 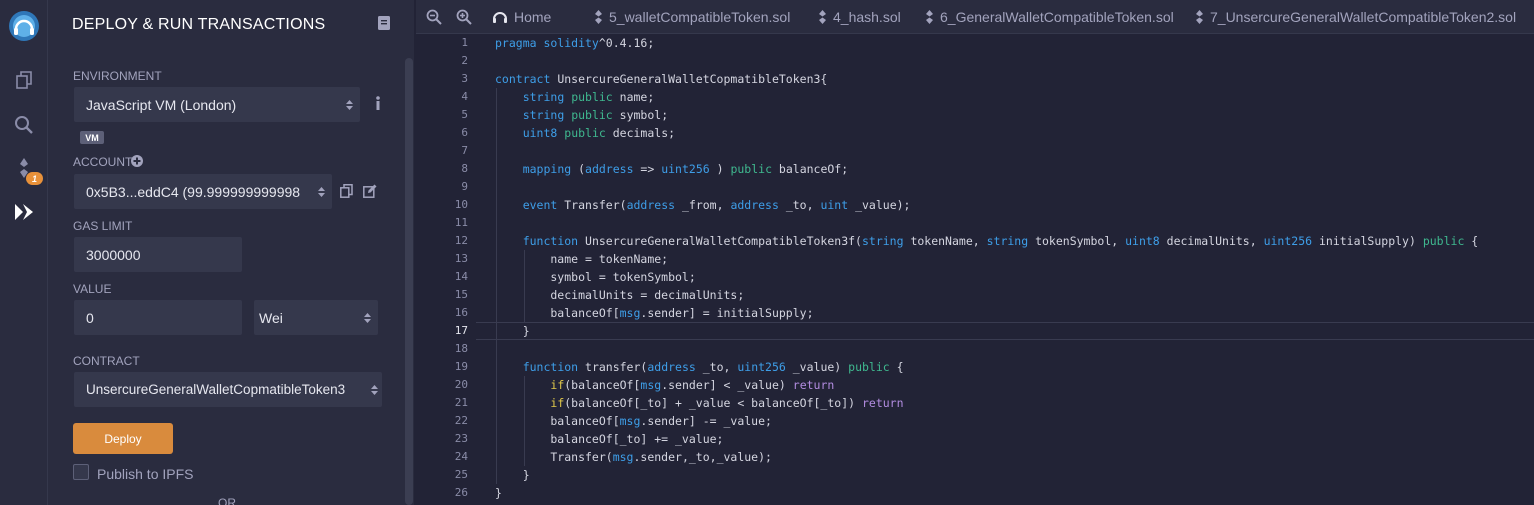 What do you see at coordinates (1211, 241) in the screenshot?
I see `code-token: decimalUnits,` at bounding box center [1211, 241].